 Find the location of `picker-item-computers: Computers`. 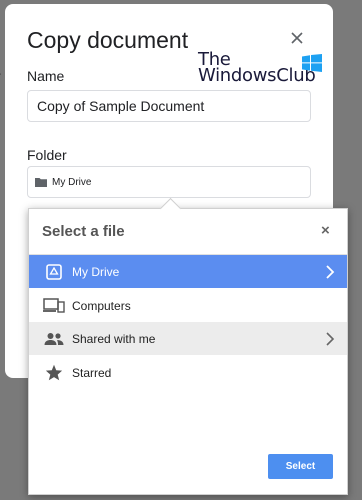

picker-item-computers: Computers is located at coordinates (188, 305).